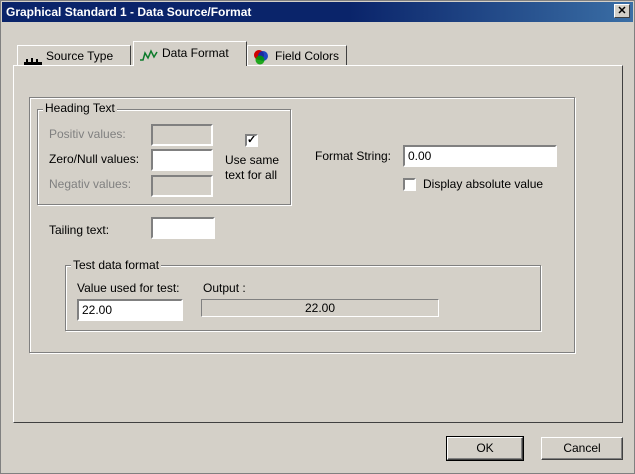  I want to click on positive-values-label: Positiv values:, so click(87, 134).